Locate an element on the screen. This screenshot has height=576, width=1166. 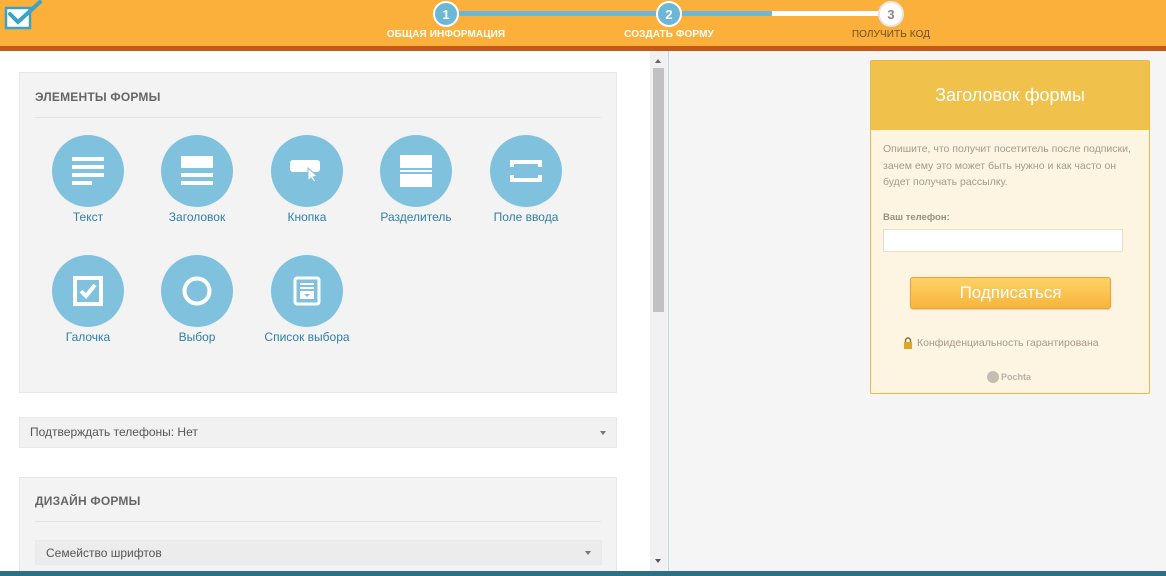
element-button-label: Кнопка is located at coordinates (307, 217).